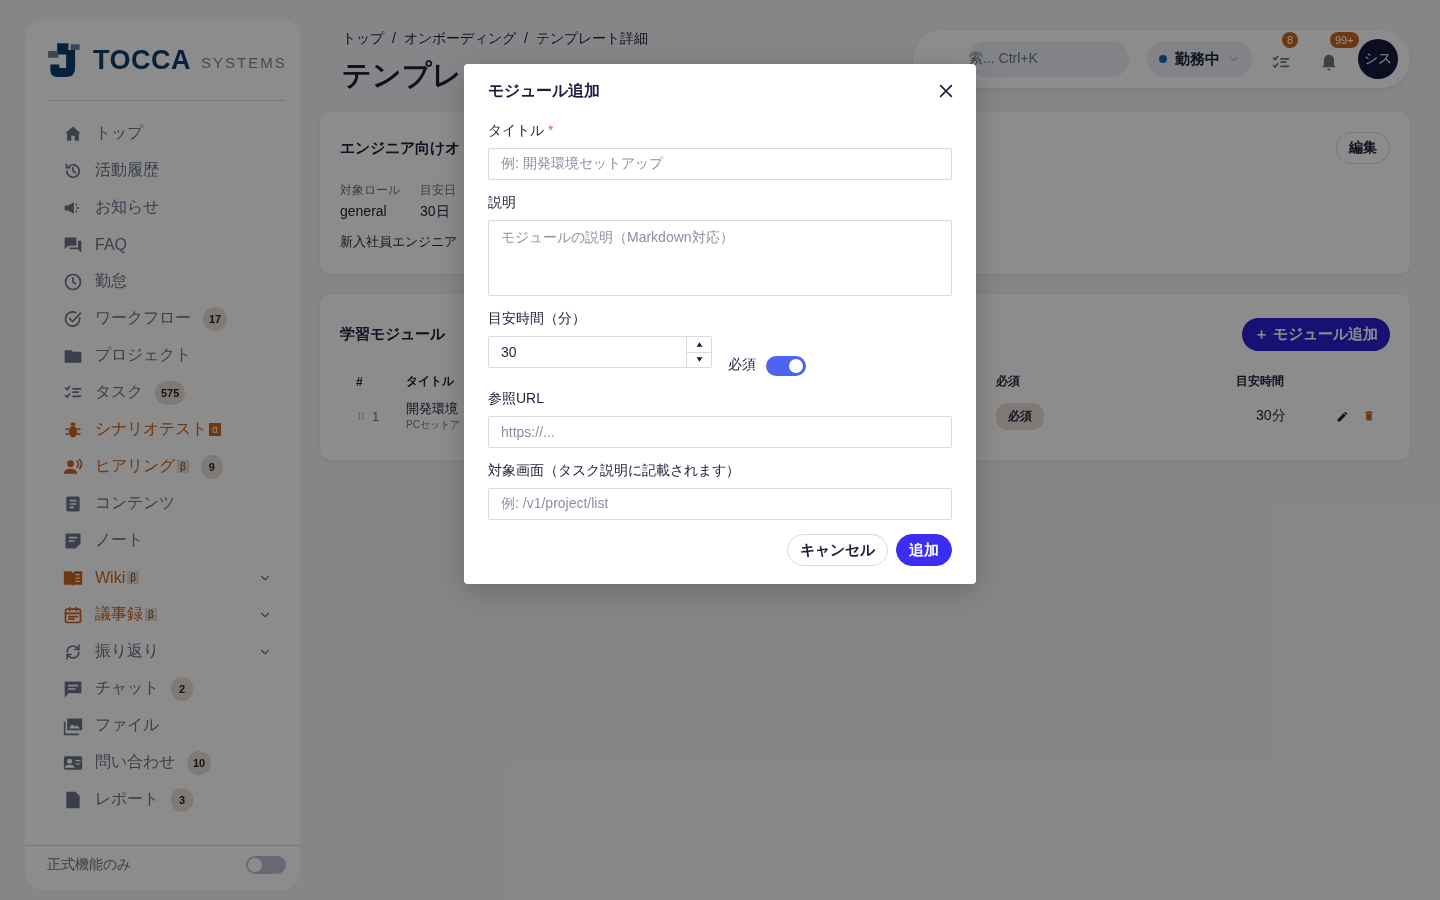 Image resolution: width=1440 pixels, height=900 pixels. What do you see at coordinates (1260, 381) in the screenshot?
I see `column-header: 目安時間` at bounding box center [1260, 381].